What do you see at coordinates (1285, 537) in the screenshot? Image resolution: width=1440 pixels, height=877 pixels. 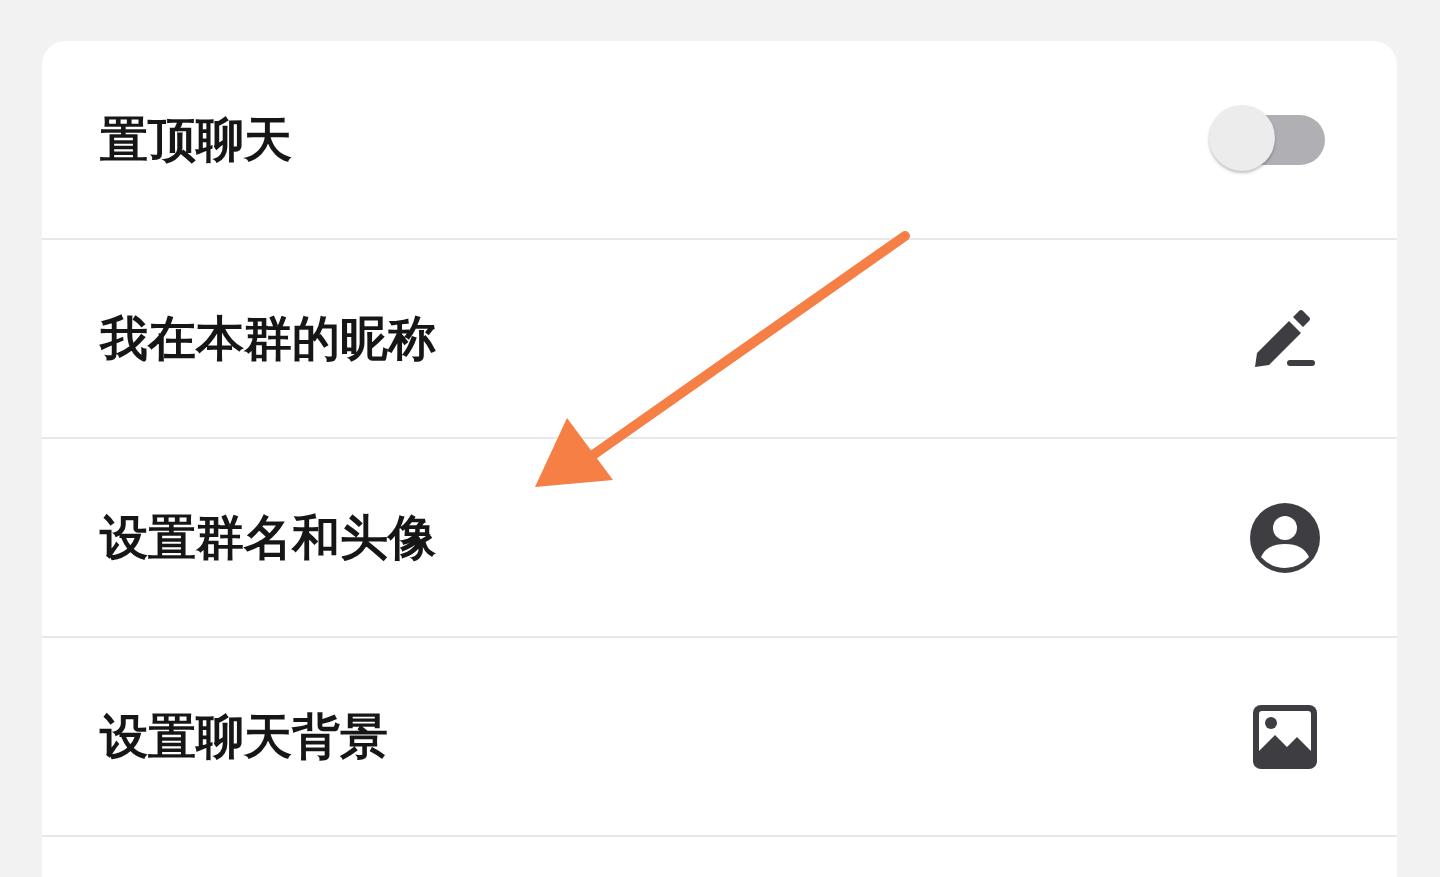 I see `avatar-icon` at bounding box center [1285, 537].